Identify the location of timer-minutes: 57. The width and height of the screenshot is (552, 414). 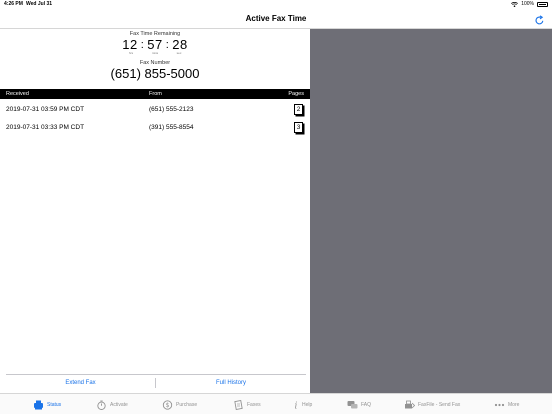
(155, 44).